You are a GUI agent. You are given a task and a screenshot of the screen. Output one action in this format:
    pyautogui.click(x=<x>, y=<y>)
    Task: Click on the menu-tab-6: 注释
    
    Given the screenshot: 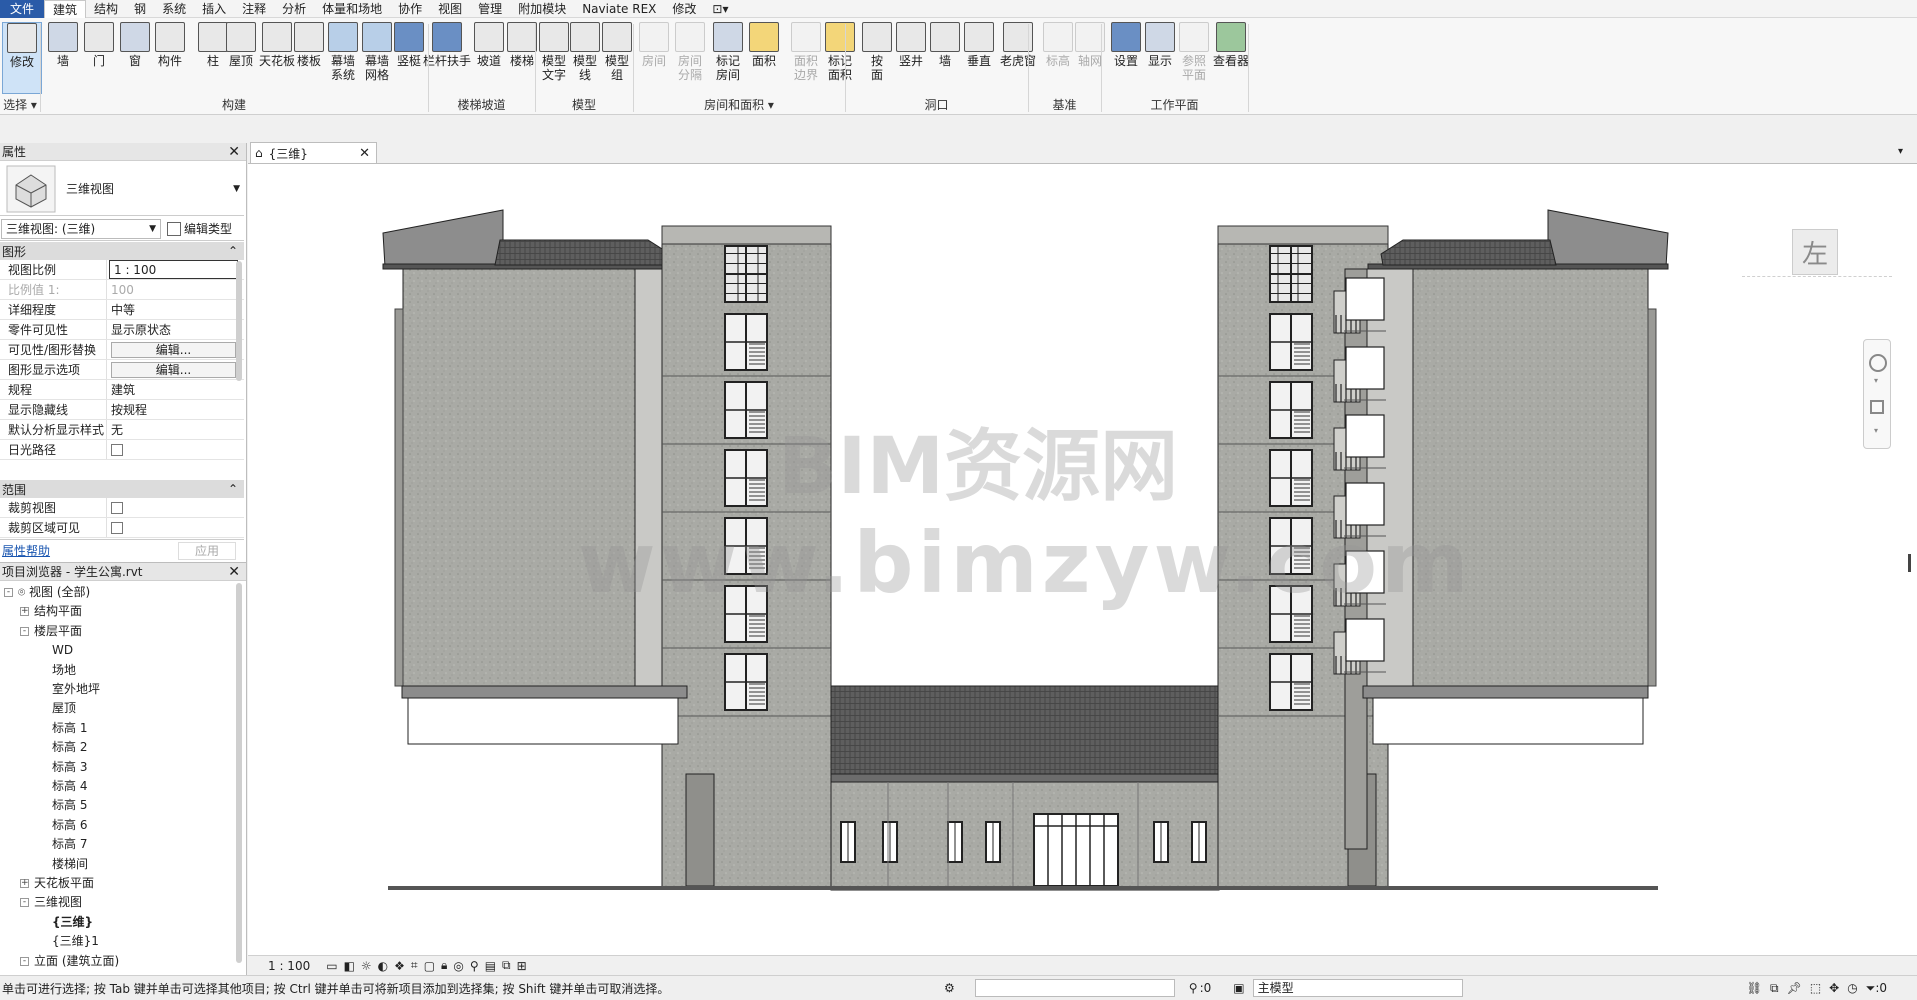 What is the action you would take?
    pyautogui.click(x=254, y=9)
    